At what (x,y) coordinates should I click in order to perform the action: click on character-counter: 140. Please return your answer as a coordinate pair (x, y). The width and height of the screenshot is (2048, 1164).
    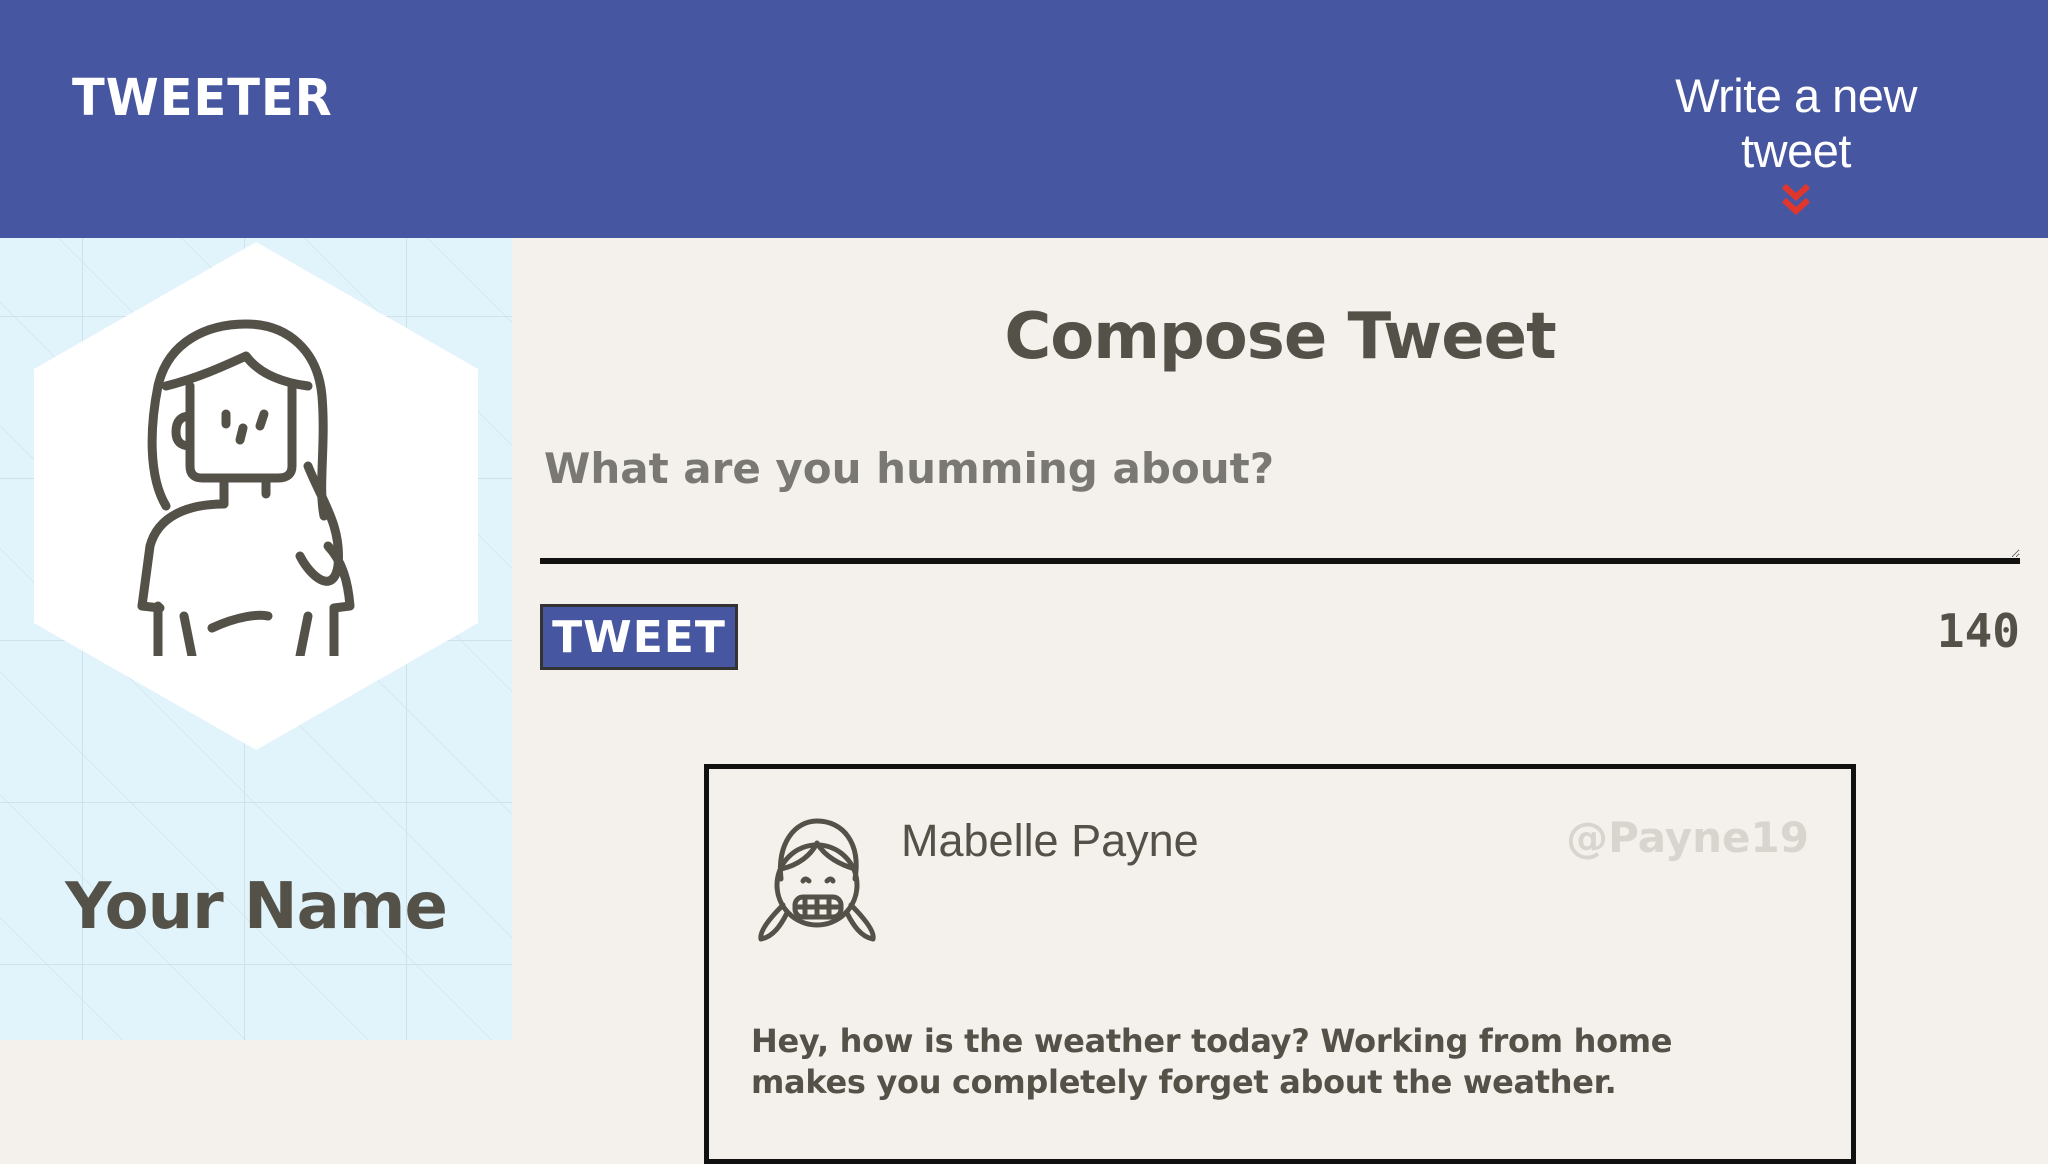
    Looking at the image, I should click on (1978, 631).